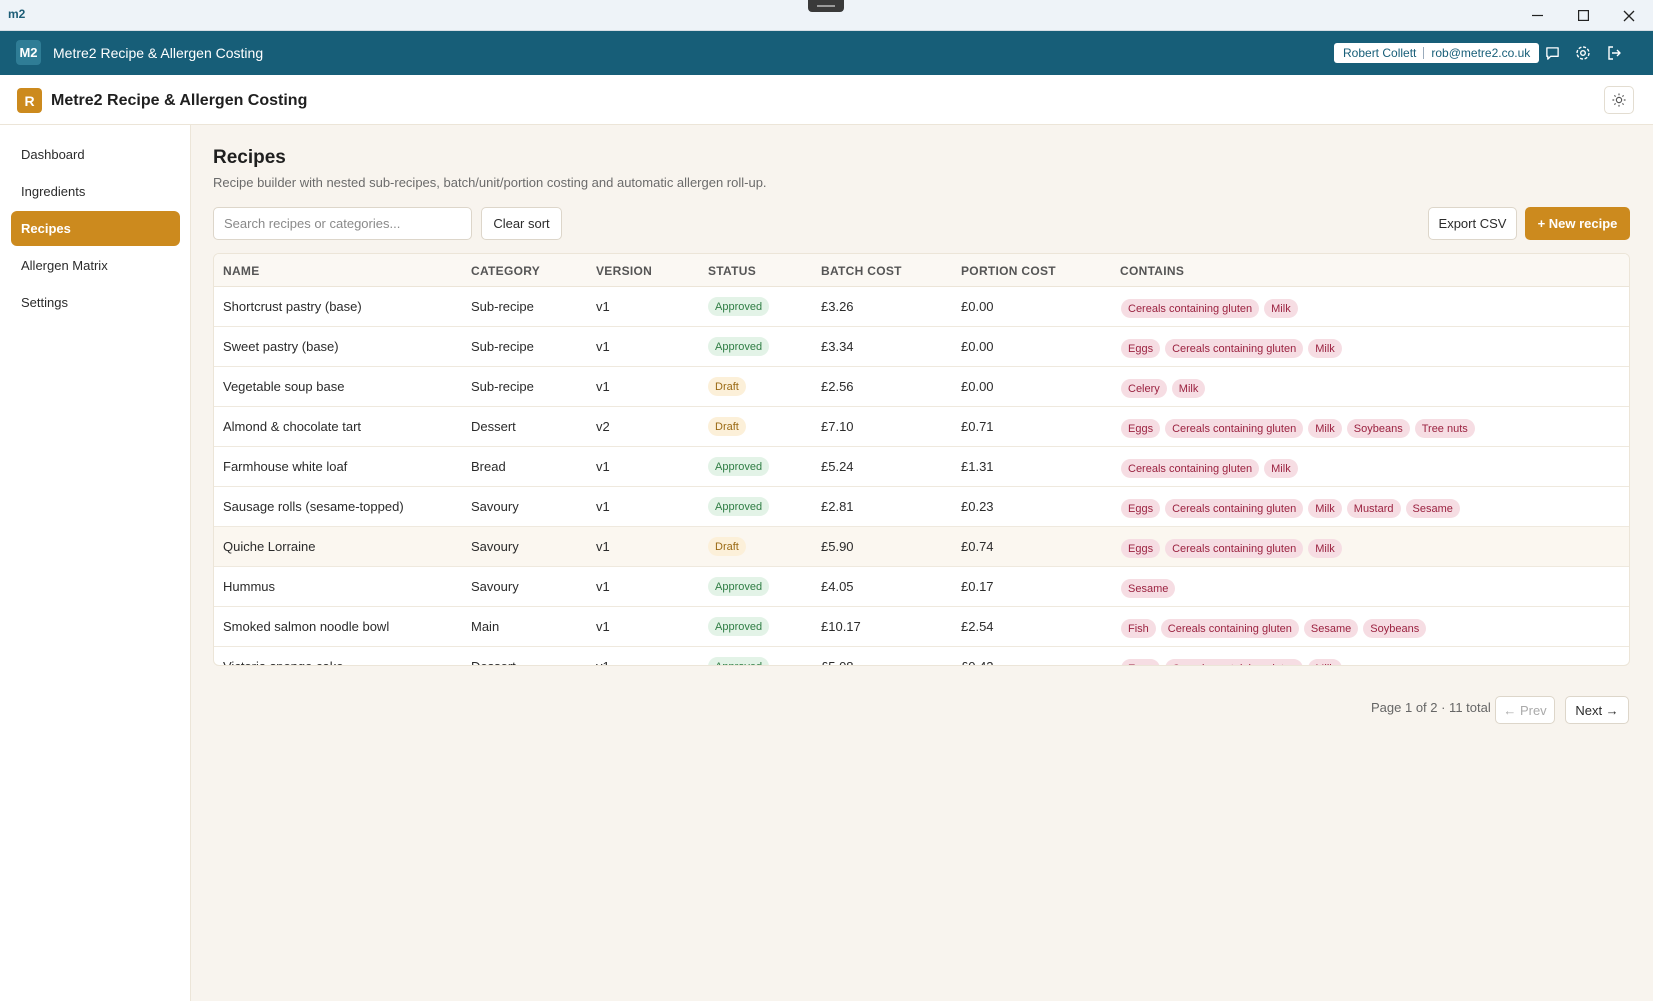 This screenshot has width=1653, height=1001. Describe the element at coordinates (861, 271) in the screenshot. I see `column-header-batch-cost: BATCH COST` at that location.